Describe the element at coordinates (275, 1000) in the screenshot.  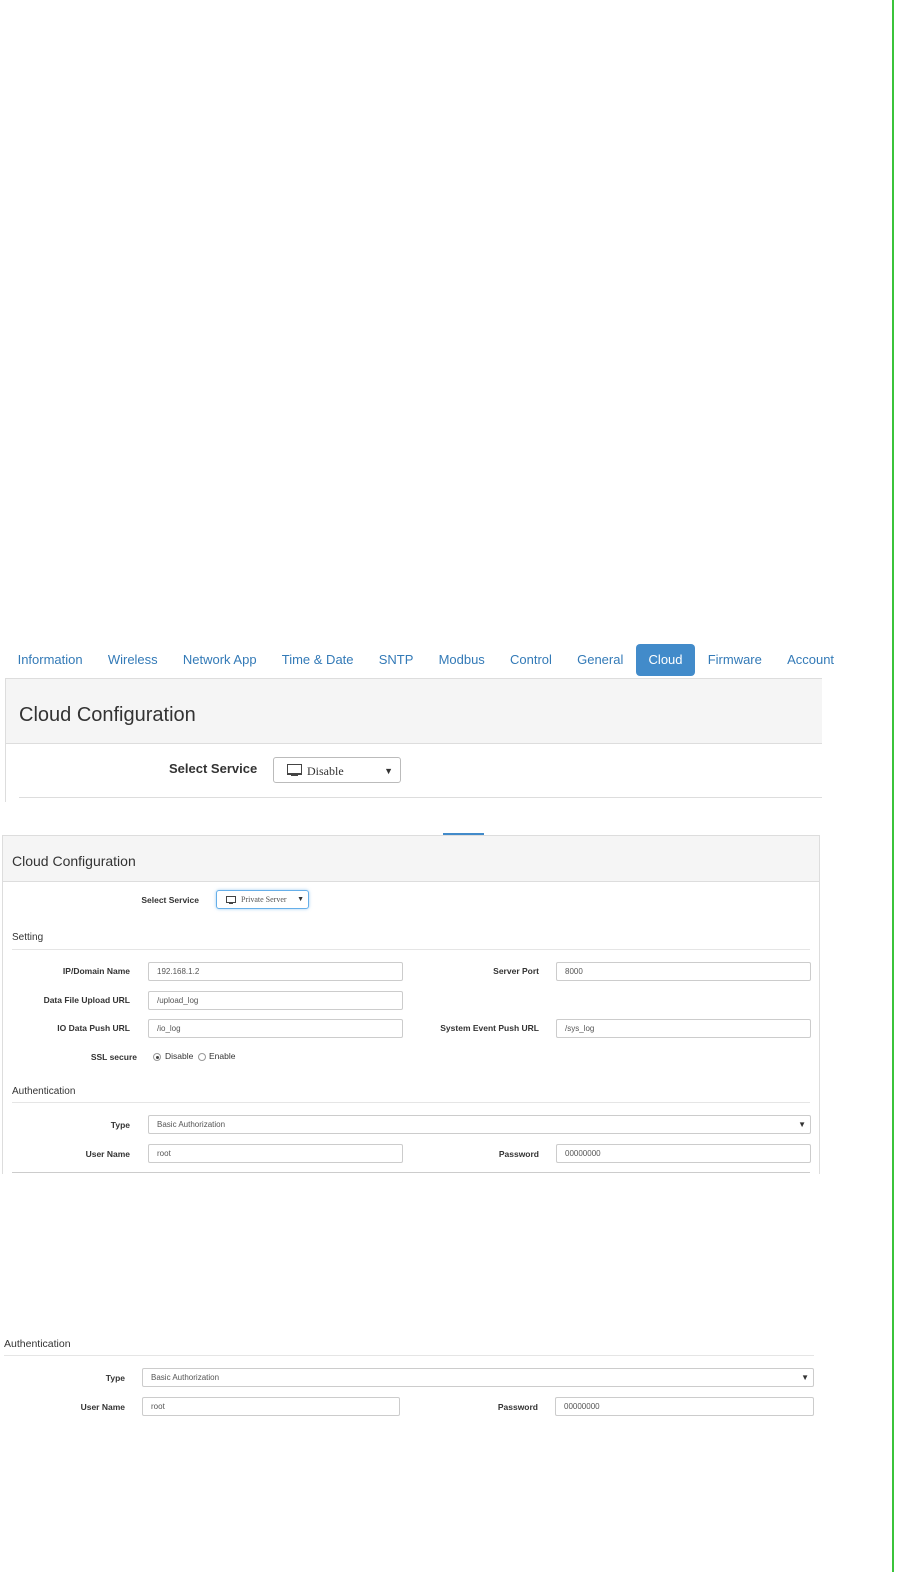
I see `upload-url-input: /upload_log` at that location.